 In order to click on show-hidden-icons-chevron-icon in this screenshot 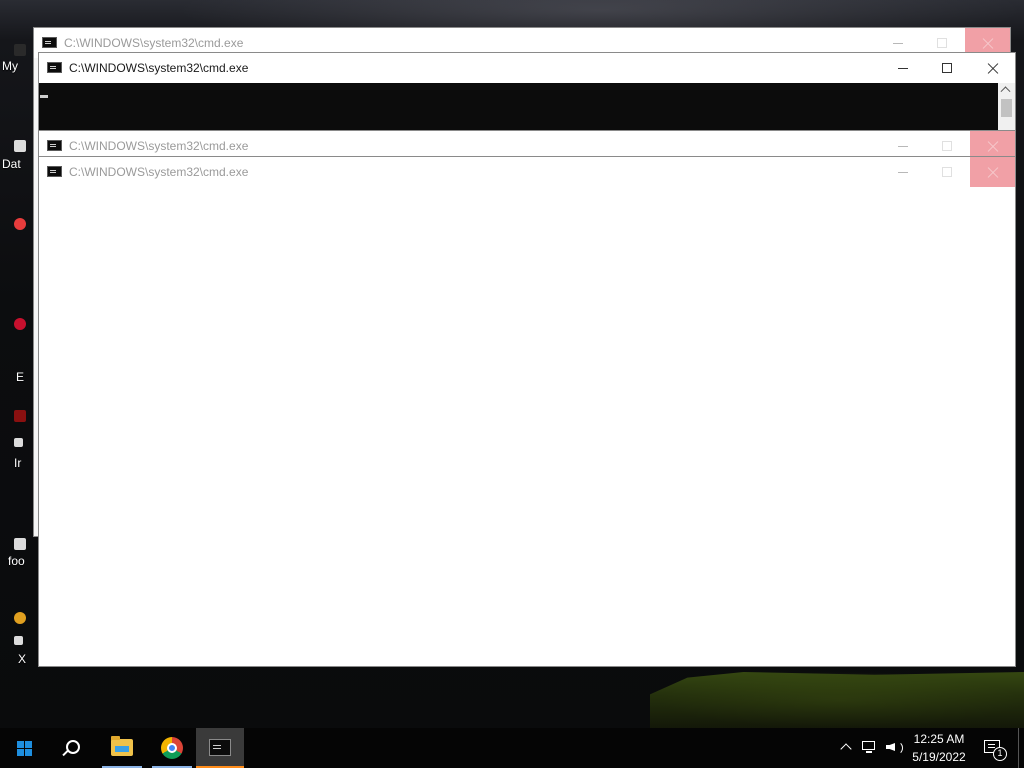, I will do `click(846, 748)`.